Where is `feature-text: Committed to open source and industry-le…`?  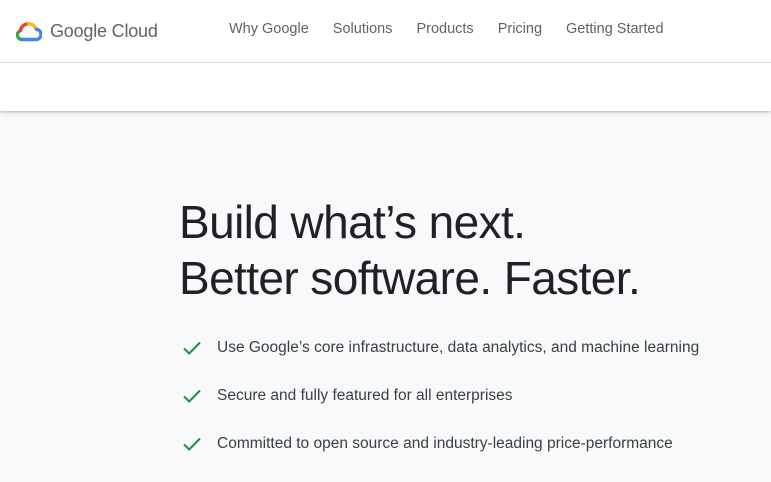
feature-text: Committed to open source and industry-le… is located at coordinates (445, 443).